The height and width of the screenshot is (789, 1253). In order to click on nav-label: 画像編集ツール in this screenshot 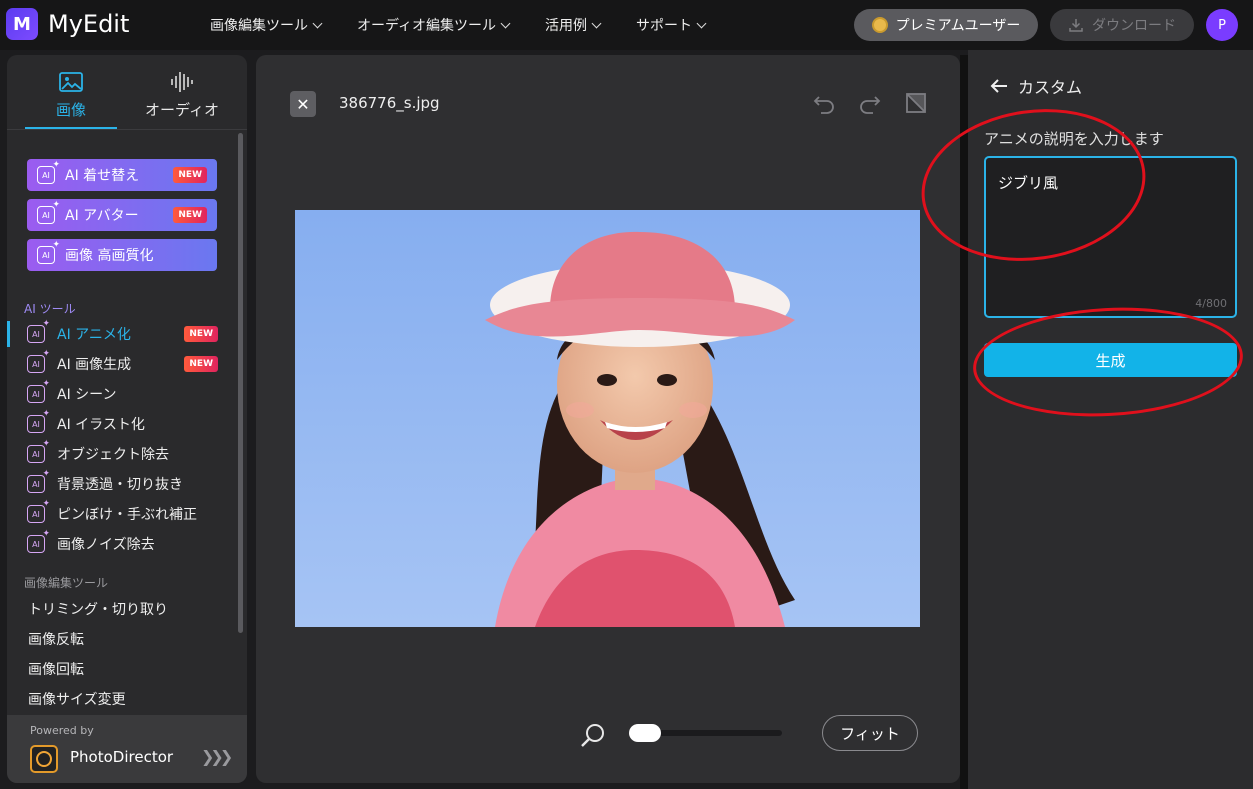, I will do `click(259, 26)`.